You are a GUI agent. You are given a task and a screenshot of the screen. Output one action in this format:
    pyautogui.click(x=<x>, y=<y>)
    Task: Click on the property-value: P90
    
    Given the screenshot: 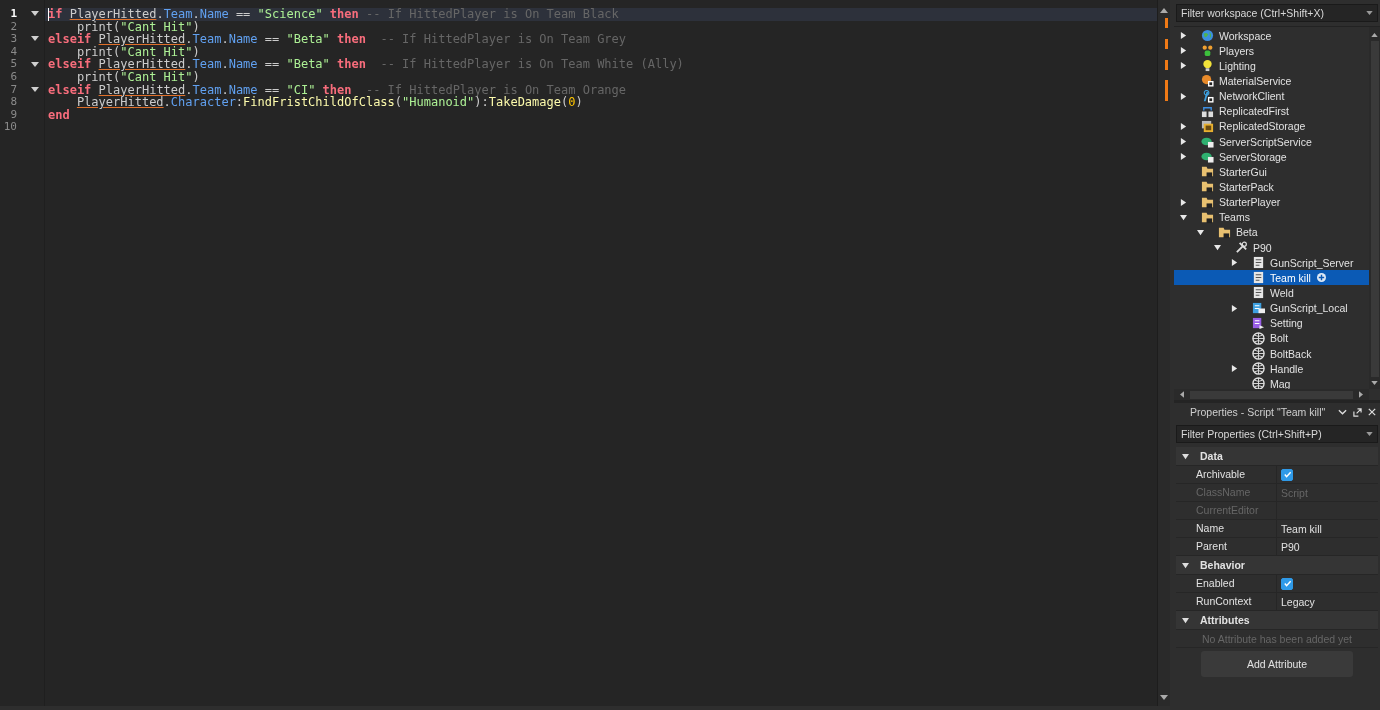 What is the action you would take?
    pyautogui.click(x=1290, y=546)
    